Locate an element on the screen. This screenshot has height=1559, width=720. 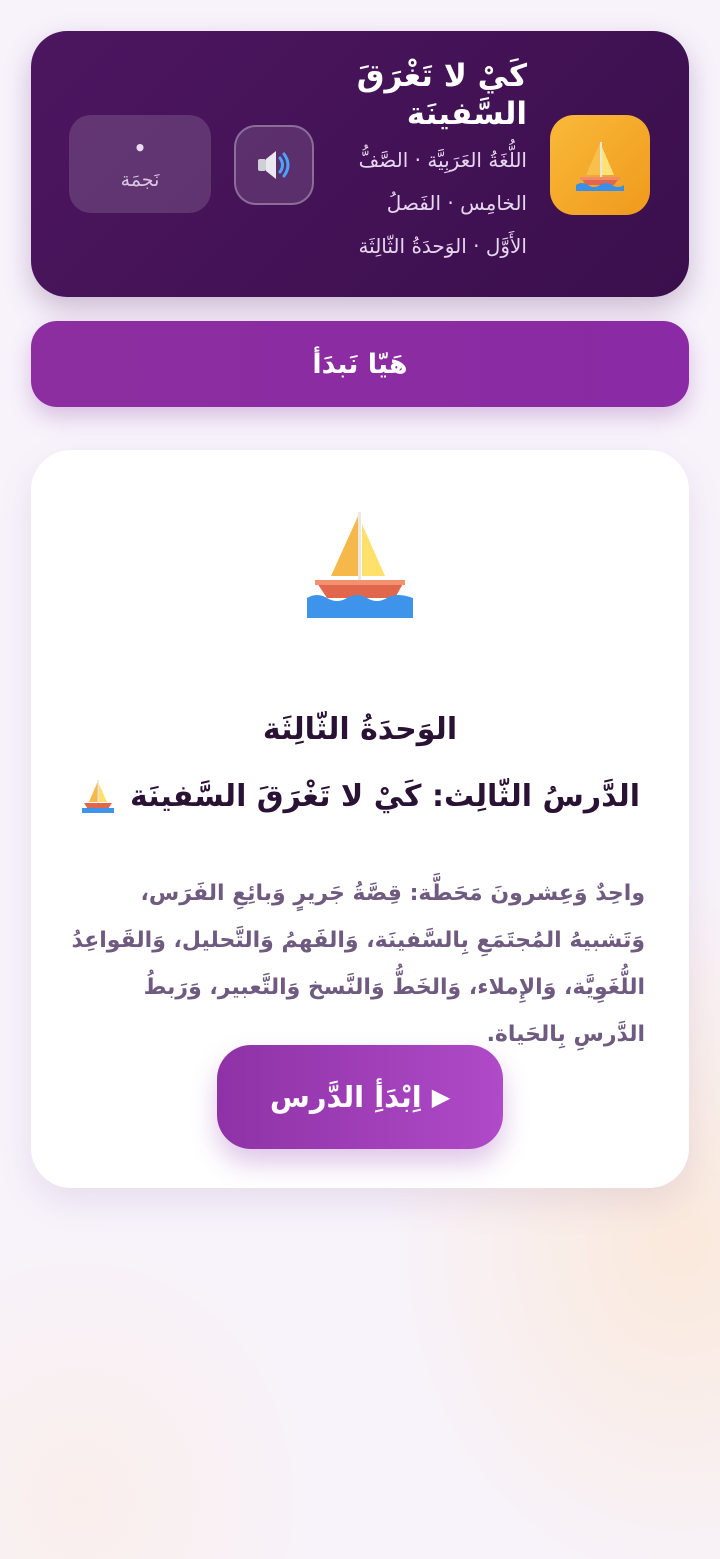
star-counter: • نَجمَة is located at coordinates (140, 164).